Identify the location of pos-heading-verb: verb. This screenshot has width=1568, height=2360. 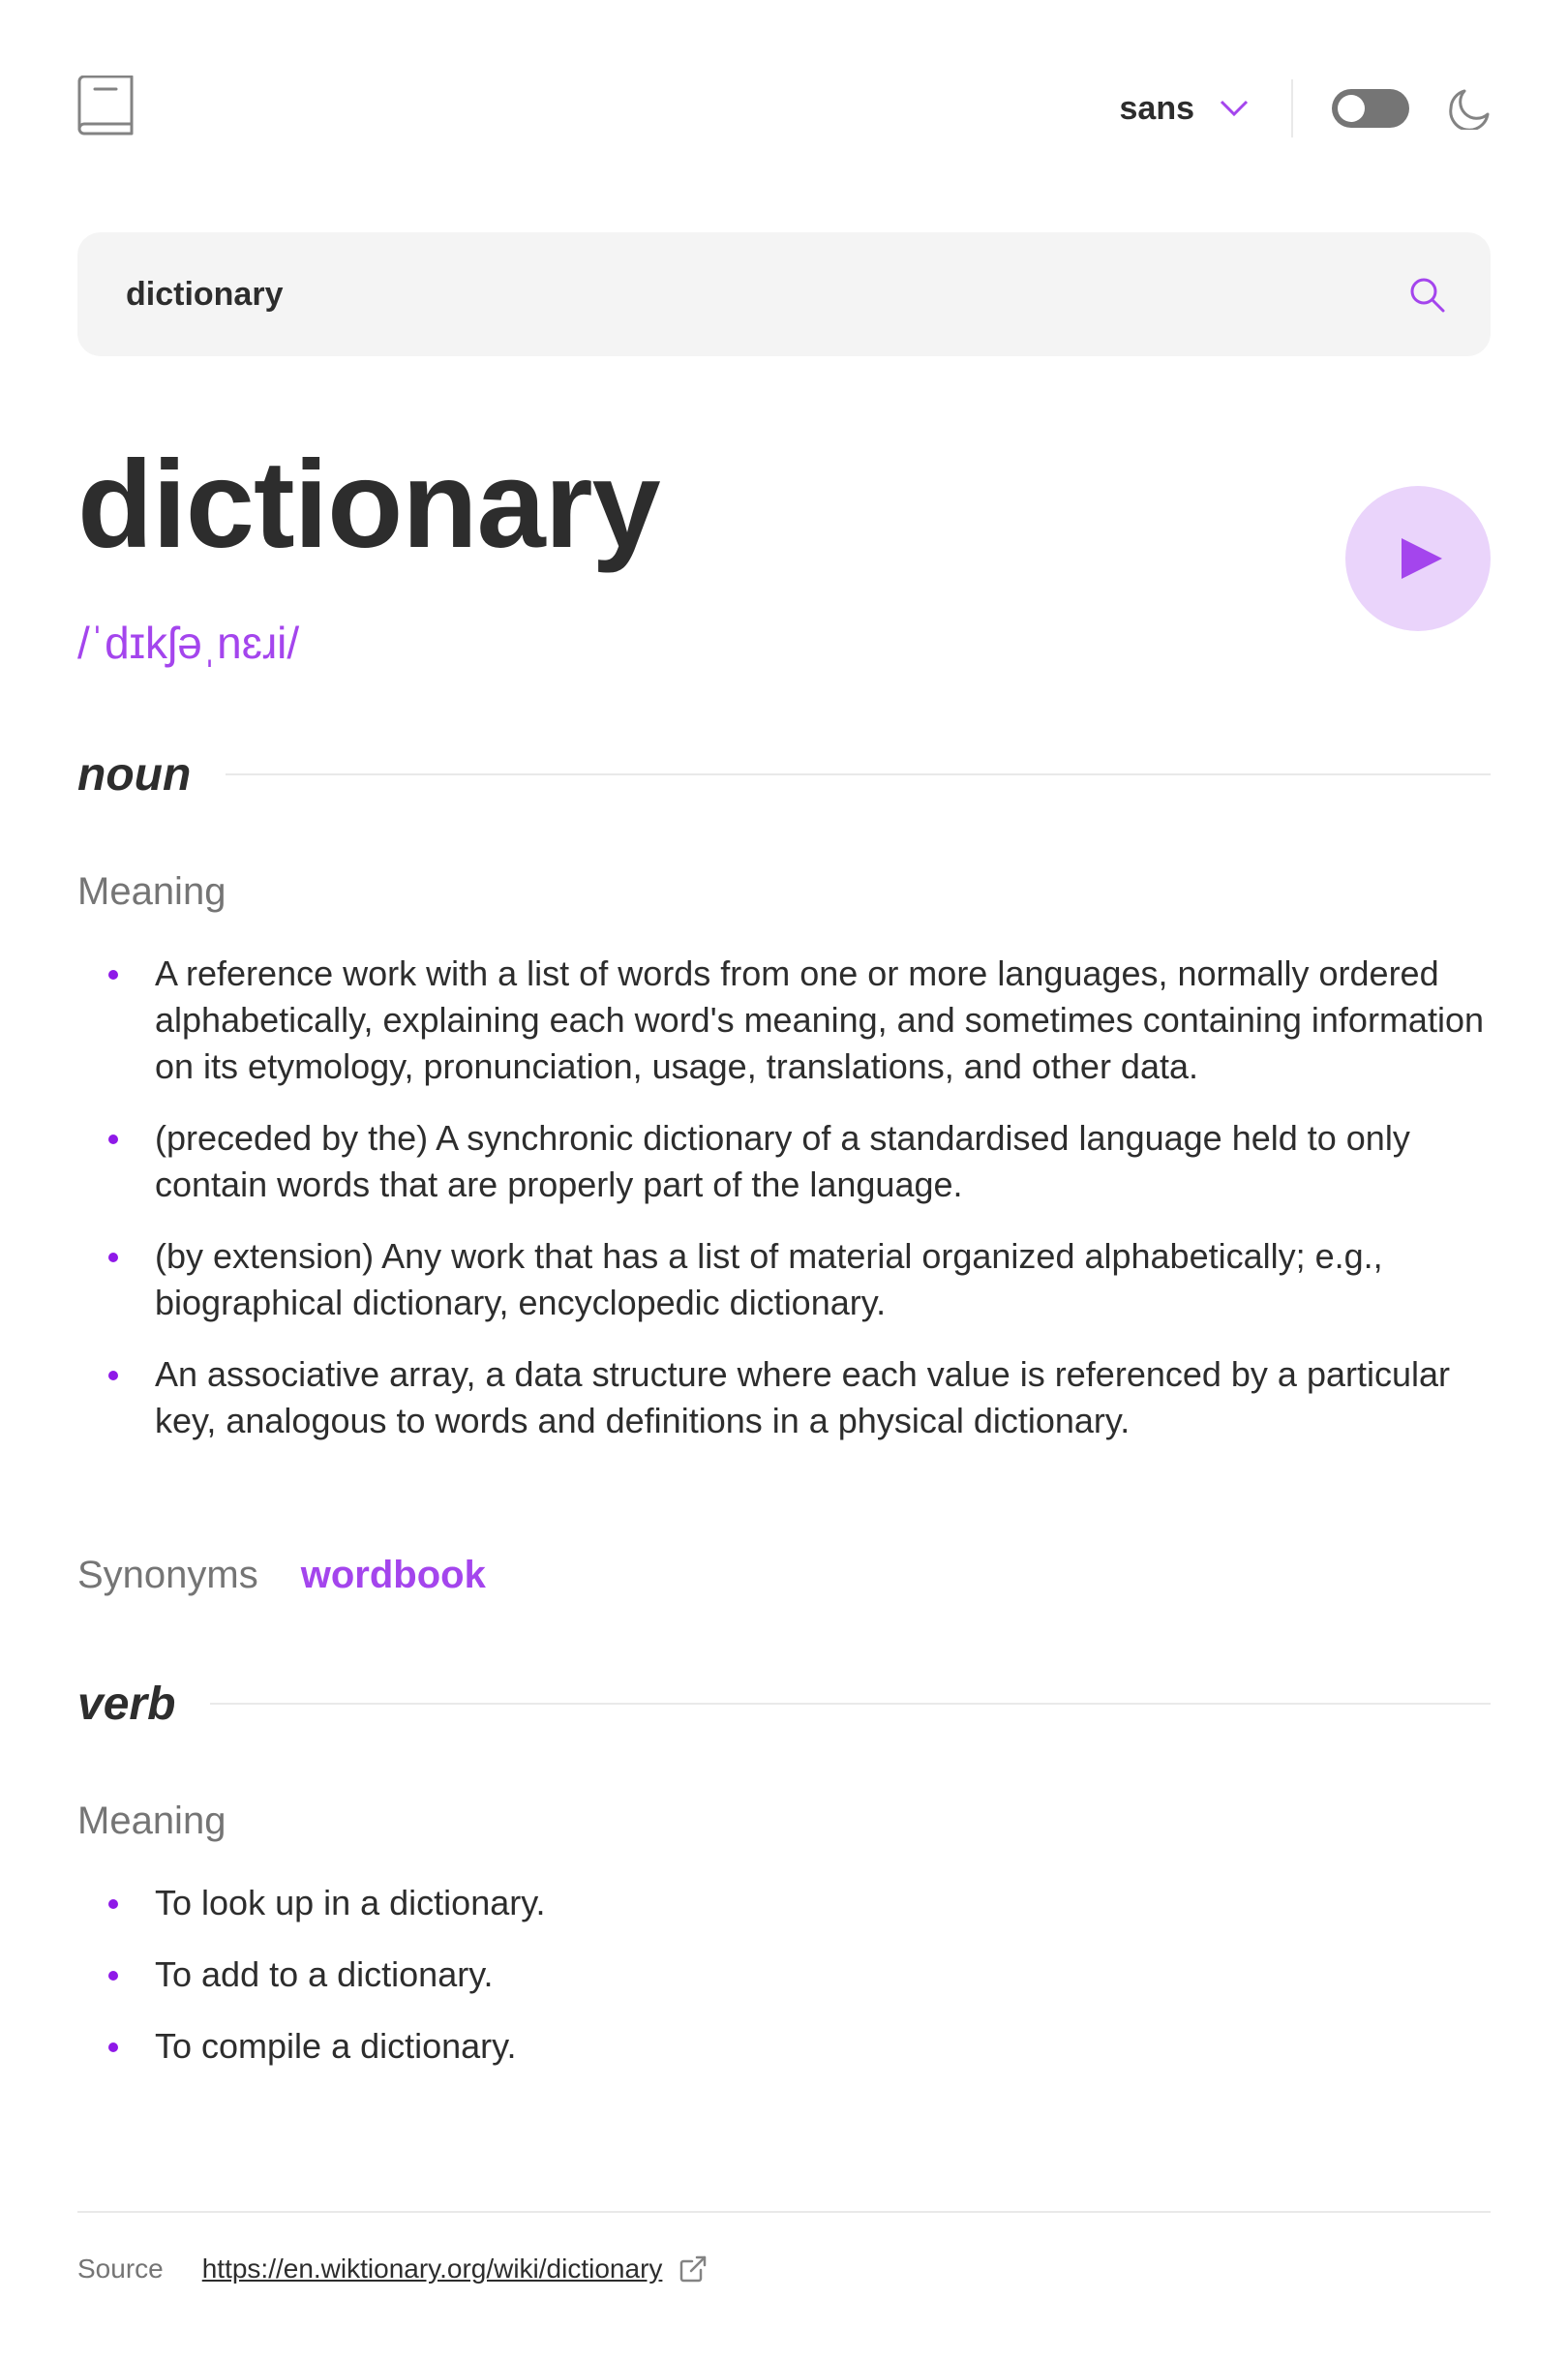
(784, 1704).